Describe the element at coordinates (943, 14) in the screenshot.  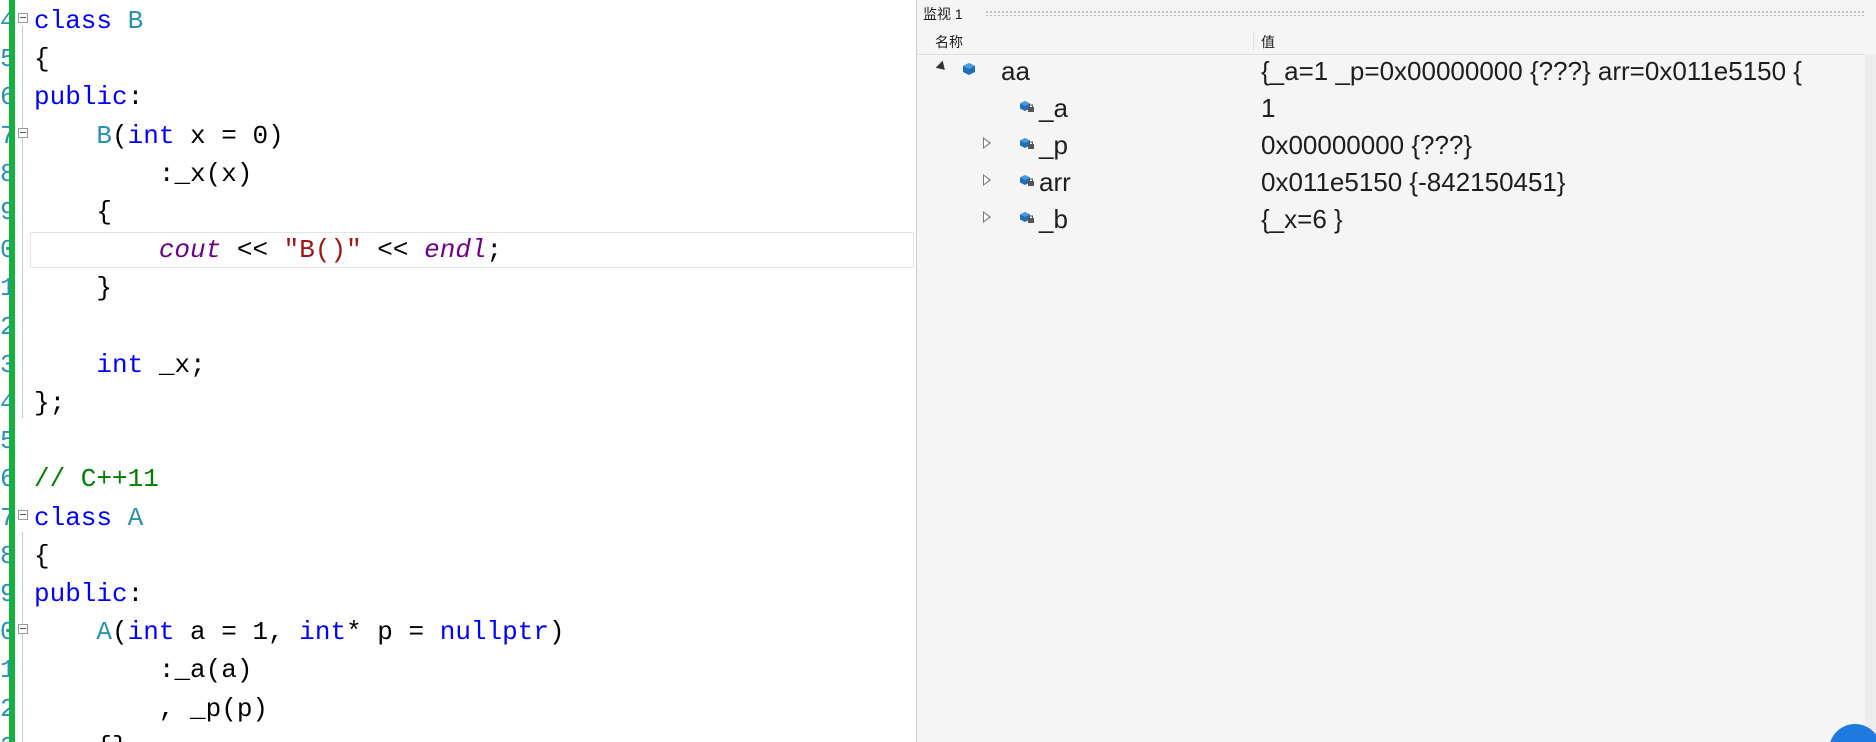
I see `watch-title: 监视 1` at that location.